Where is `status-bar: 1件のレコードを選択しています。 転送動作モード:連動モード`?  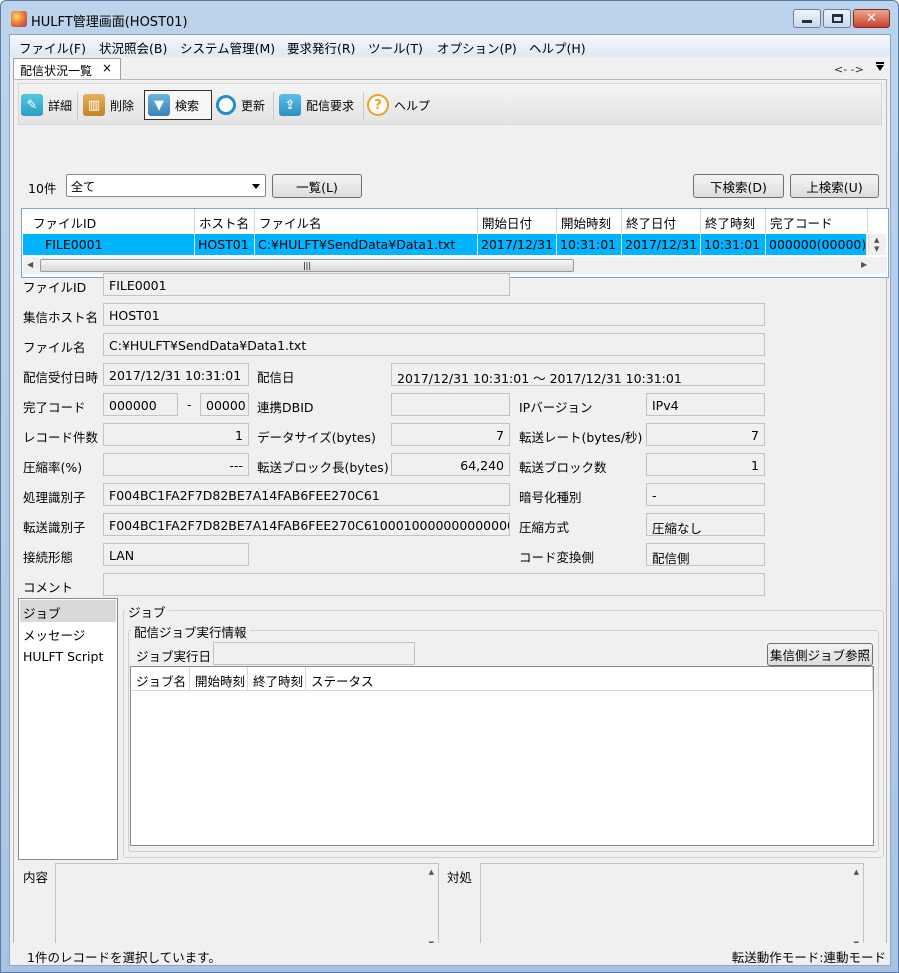 status-bar: 1件のレコードを選択しています。 転送動作モード:連動モード is located at coordinates (450, 954).